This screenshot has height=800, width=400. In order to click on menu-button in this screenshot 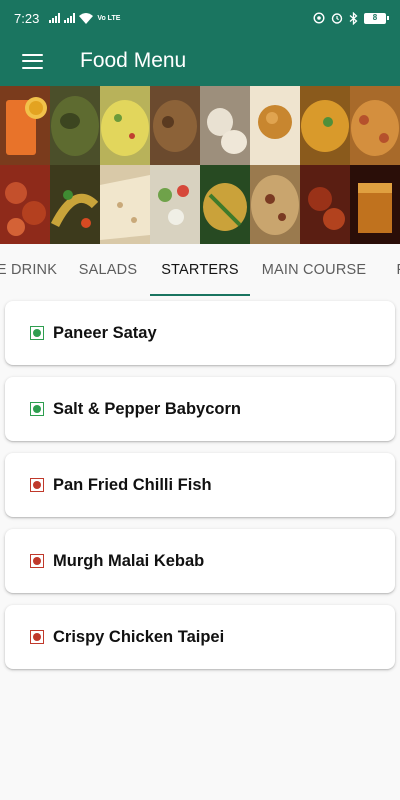, I will do `click(32, 61)`.